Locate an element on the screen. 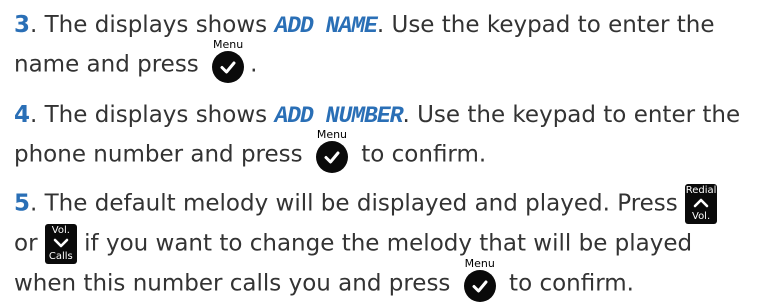 This screenshot has width=759, height=304. vol-down-calls-button: Vol. Calls is located at coordinates (60, 244).